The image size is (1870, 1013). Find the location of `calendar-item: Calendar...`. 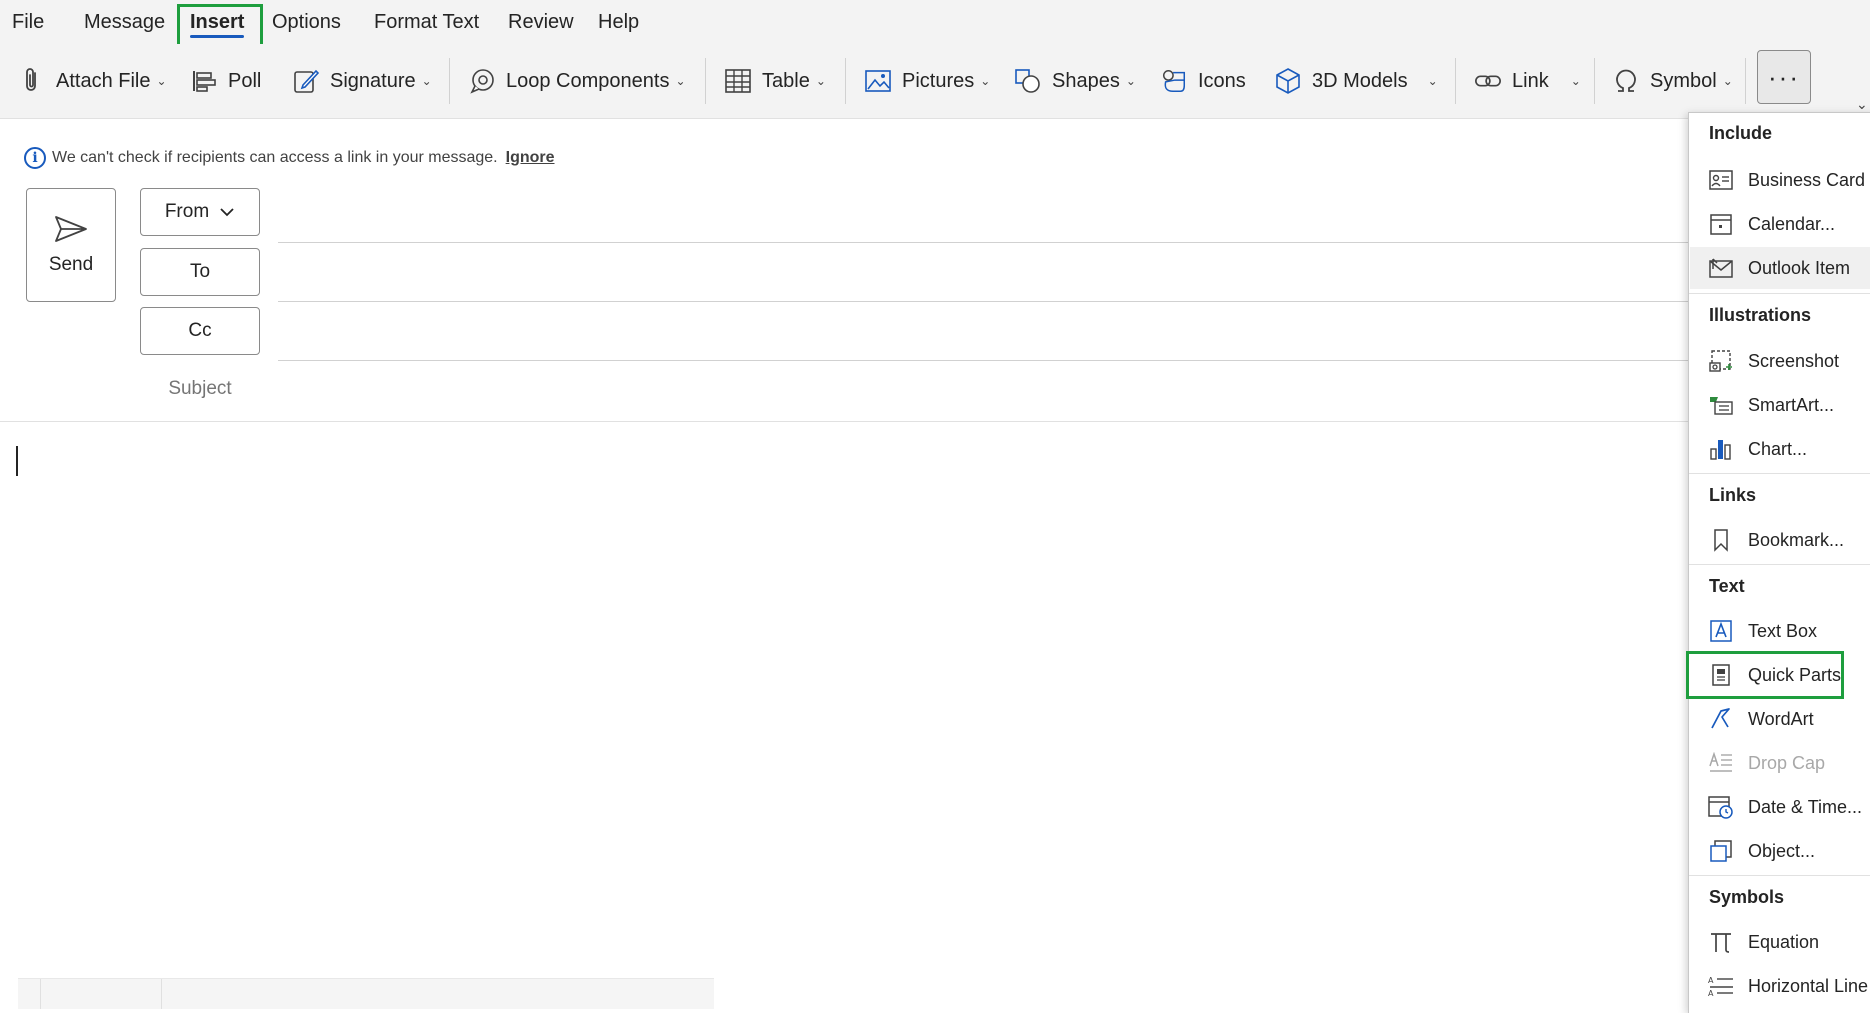

calendar-item: Calendar... is located at coordinates (1780, 224).